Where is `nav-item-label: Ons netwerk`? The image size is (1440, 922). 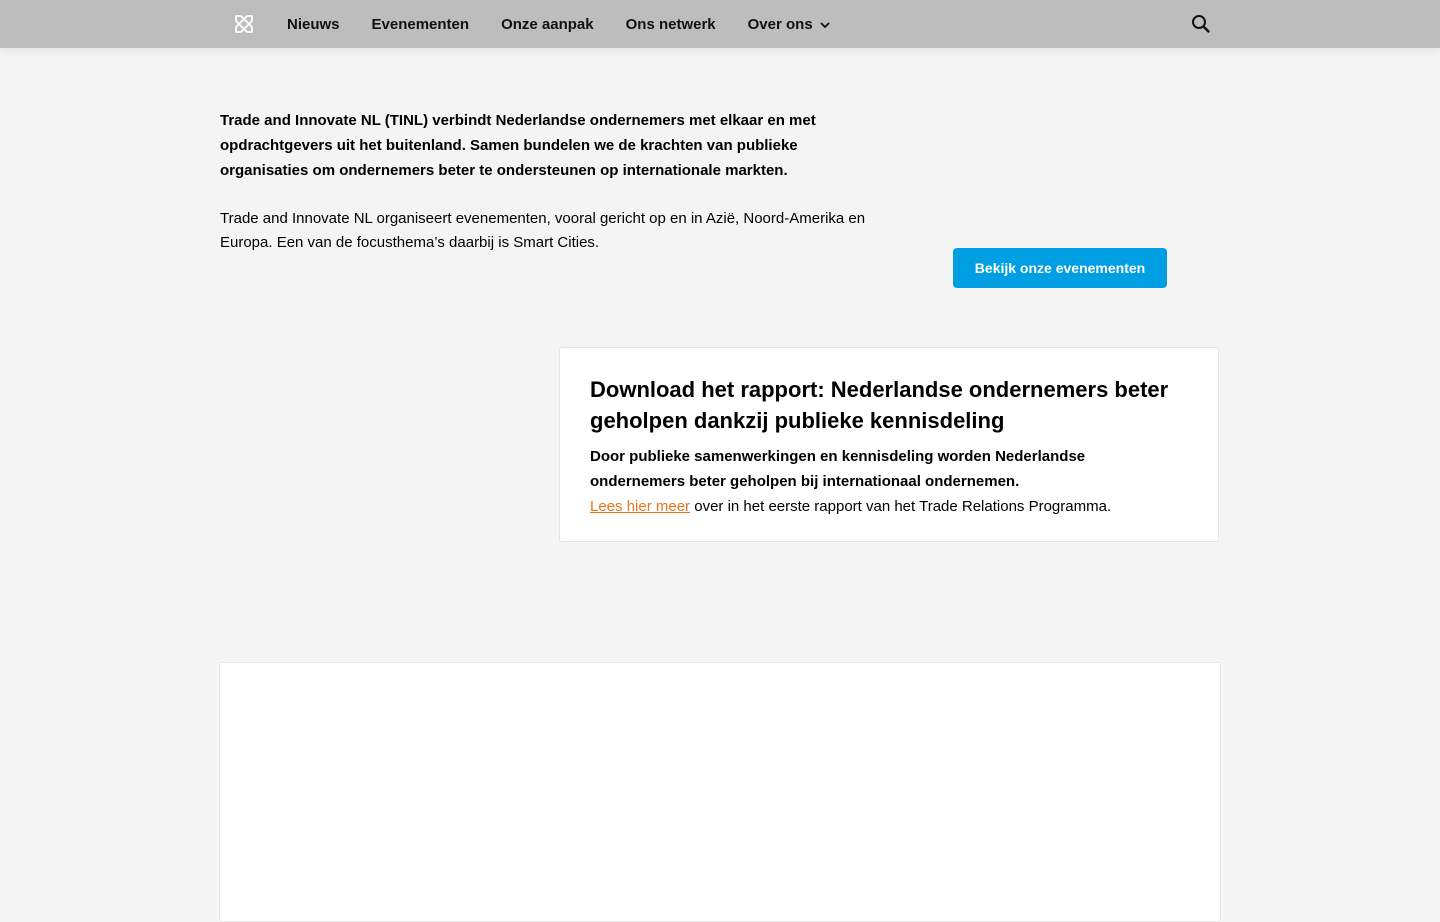 nav-item-label: Ons netwerk is located at coordinates (670, 24).